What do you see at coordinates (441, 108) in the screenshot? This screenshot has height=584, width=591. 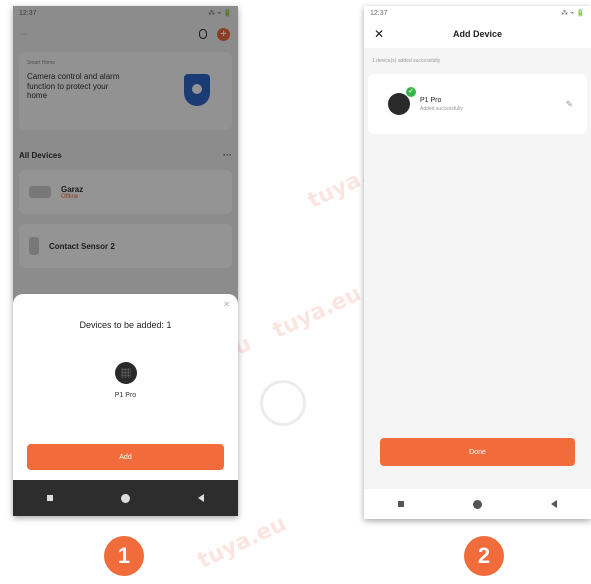 I see `device-status: Added successfully` at bounding box center [441, 108].